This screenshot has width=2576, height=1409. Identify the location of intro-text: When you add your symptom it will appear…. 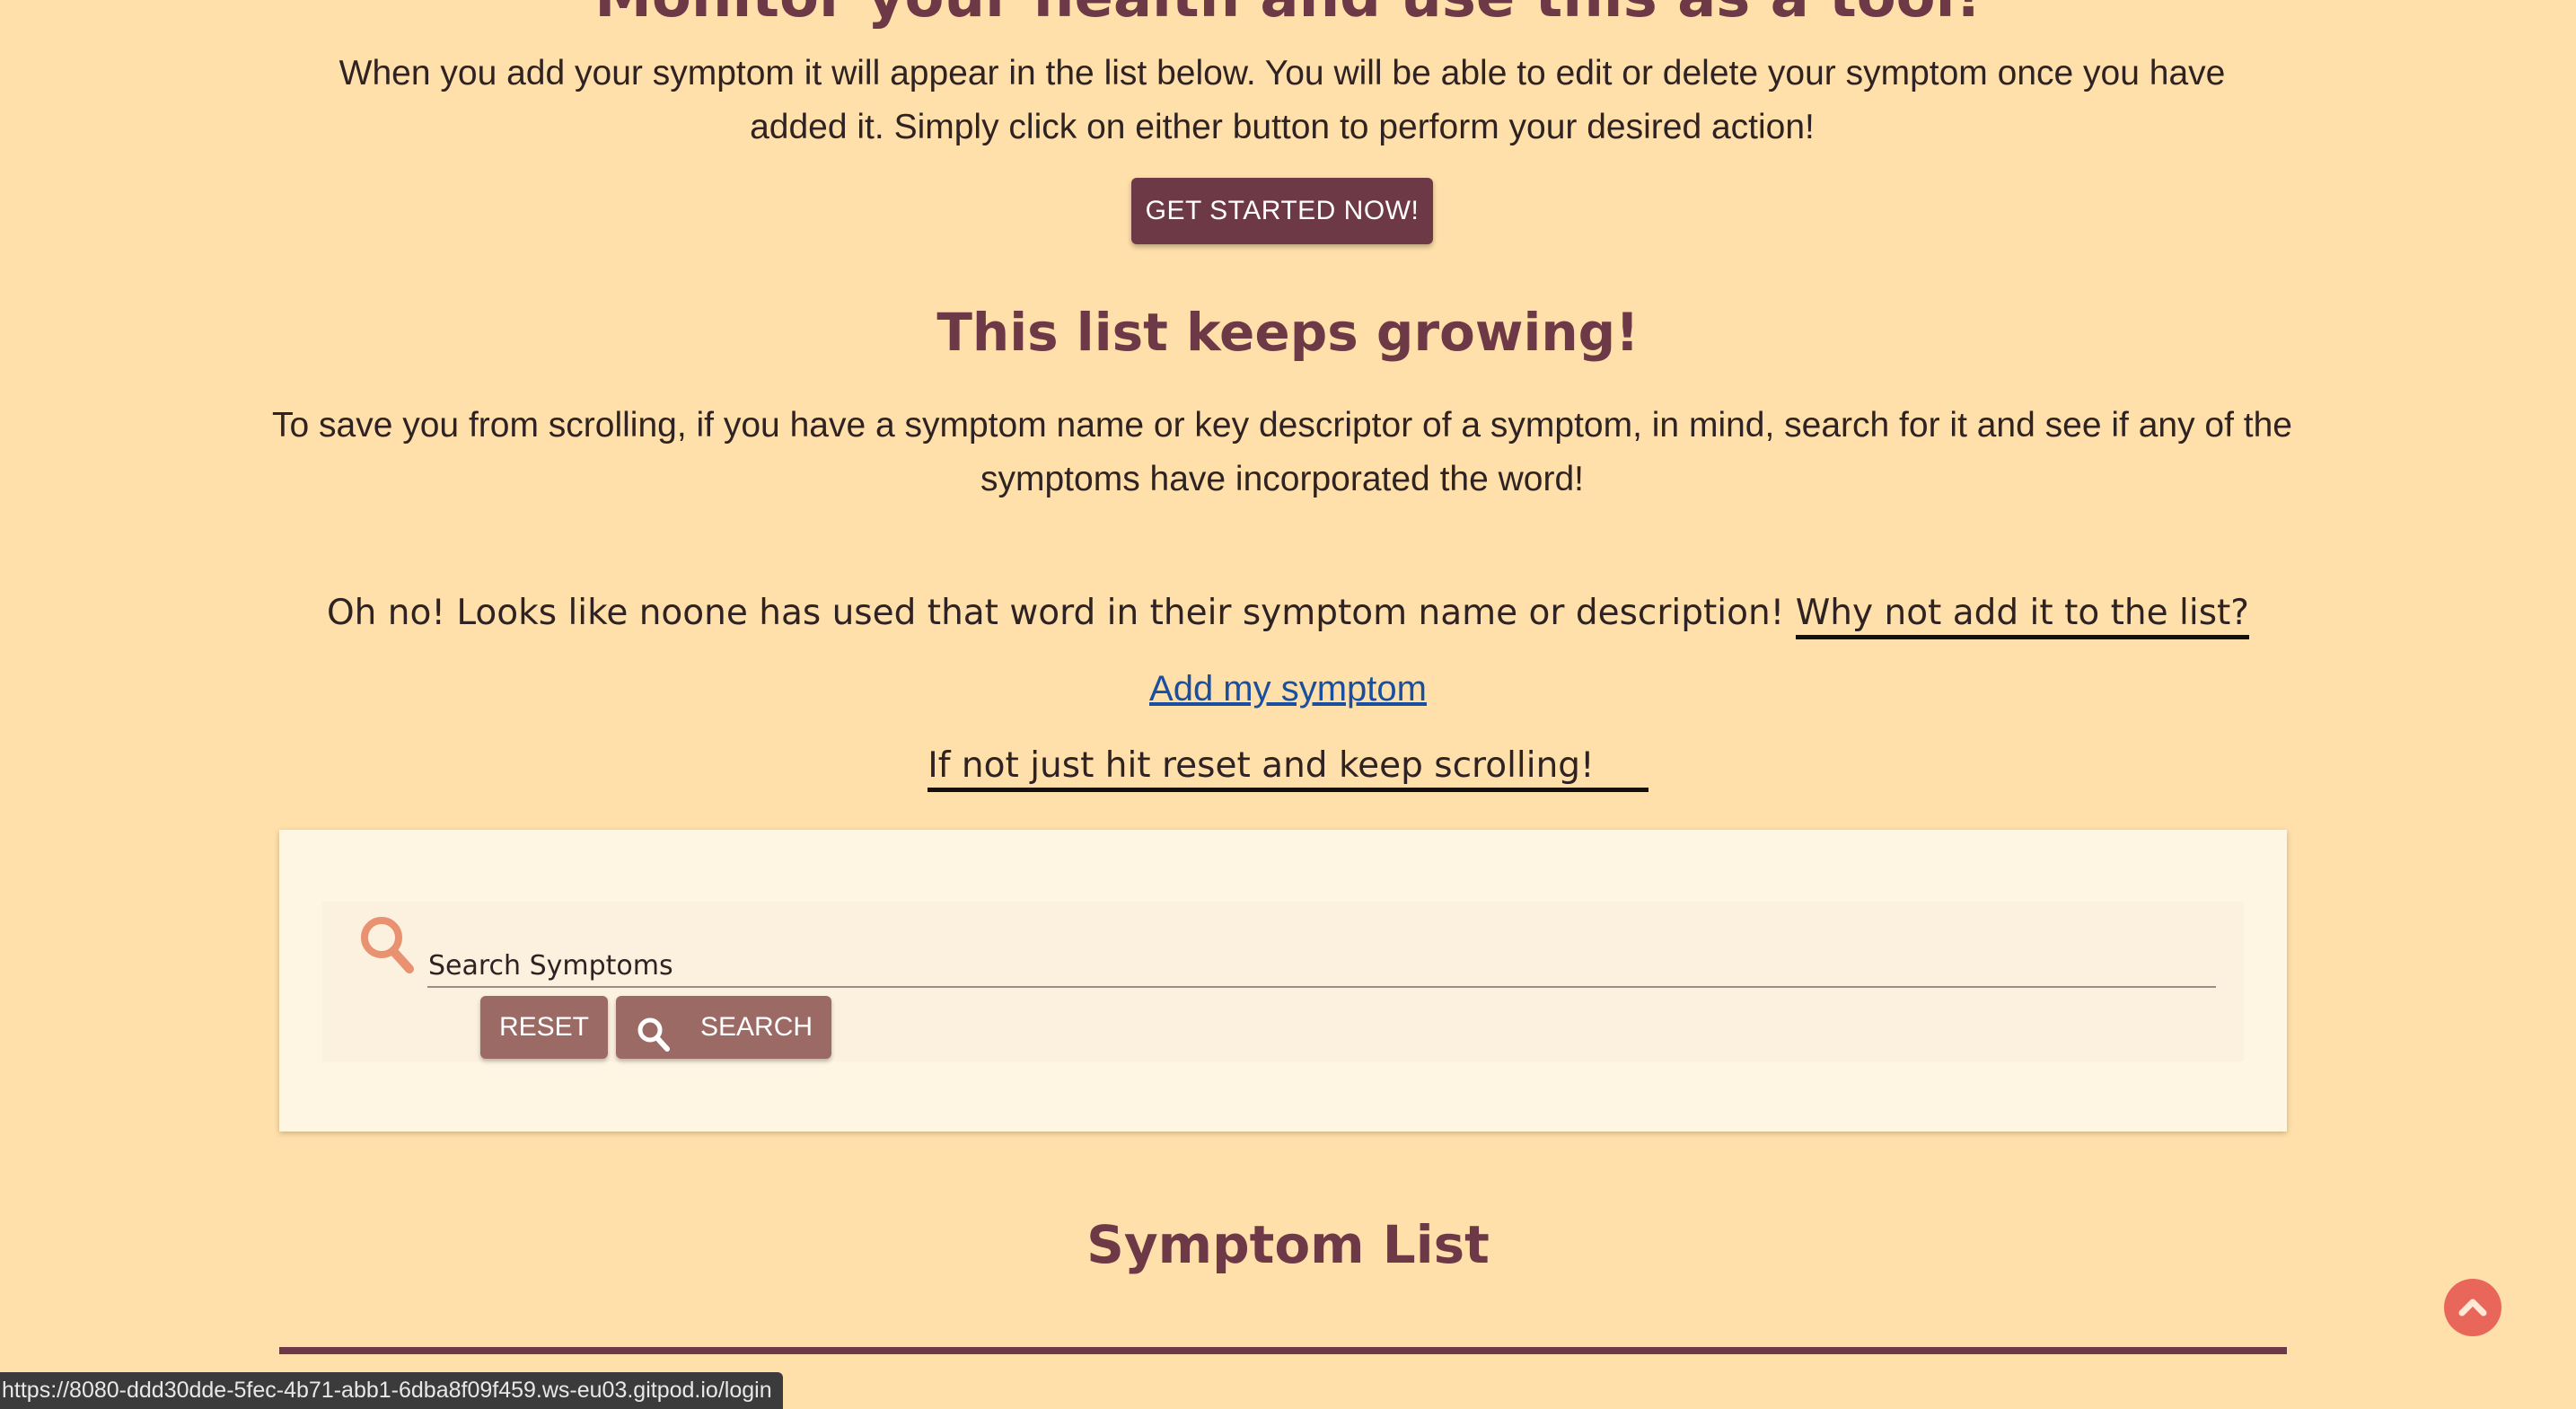
(1282, 100).